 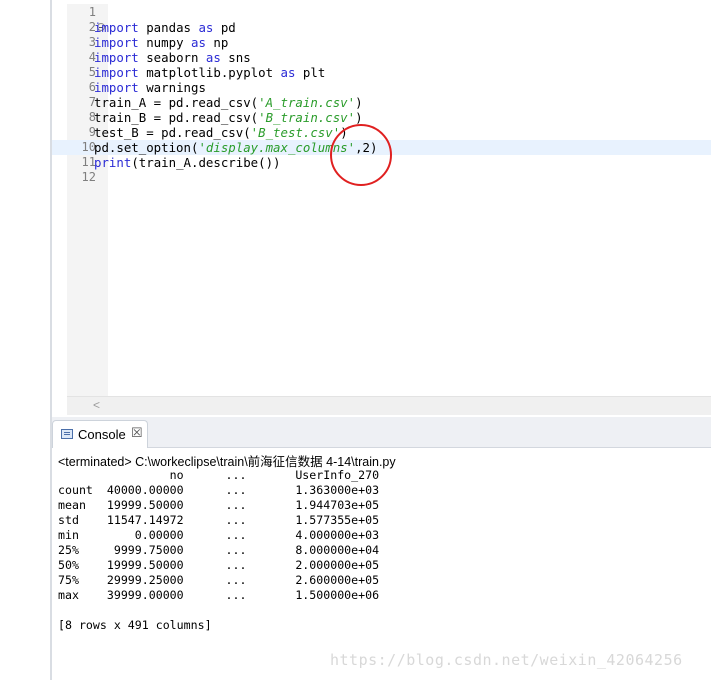 What do you see at coordinates (137, 433) in the screenshot?
I see `close-icon: ☒` at bounding box center [137, 433].